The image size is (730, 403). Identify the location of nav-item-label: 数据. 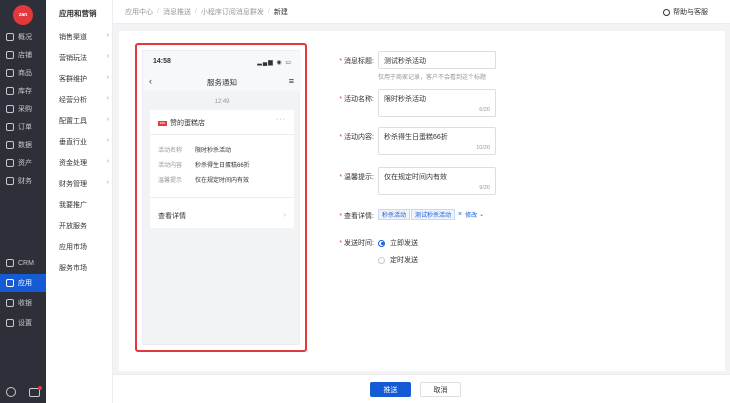
(25, 145).